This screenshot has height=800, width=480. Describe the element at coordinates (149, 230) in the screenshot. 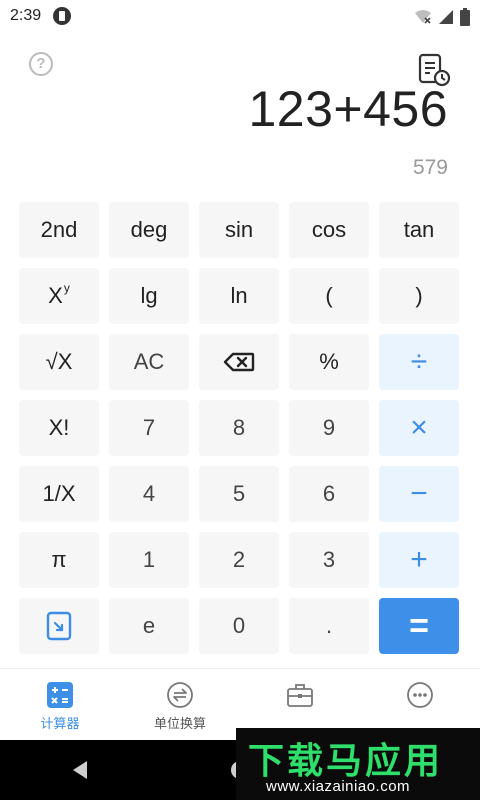

I see `key-deg: deg` at that location.